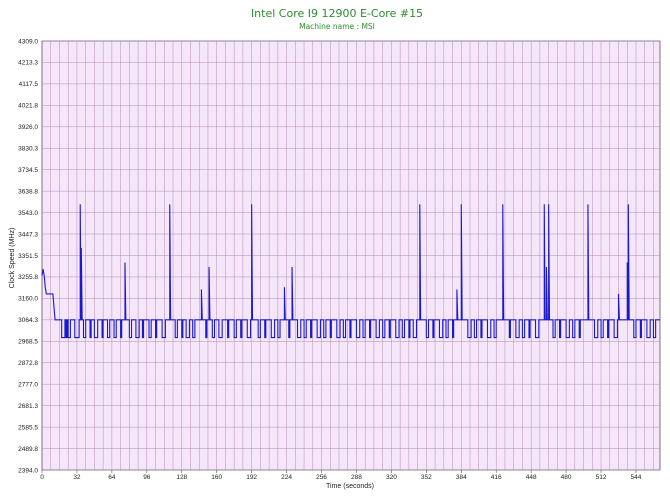 The height and width of the screenshot is (502, 670). I want to click on y-axis-label: Clock Speed (MHz), so click(12, 258).